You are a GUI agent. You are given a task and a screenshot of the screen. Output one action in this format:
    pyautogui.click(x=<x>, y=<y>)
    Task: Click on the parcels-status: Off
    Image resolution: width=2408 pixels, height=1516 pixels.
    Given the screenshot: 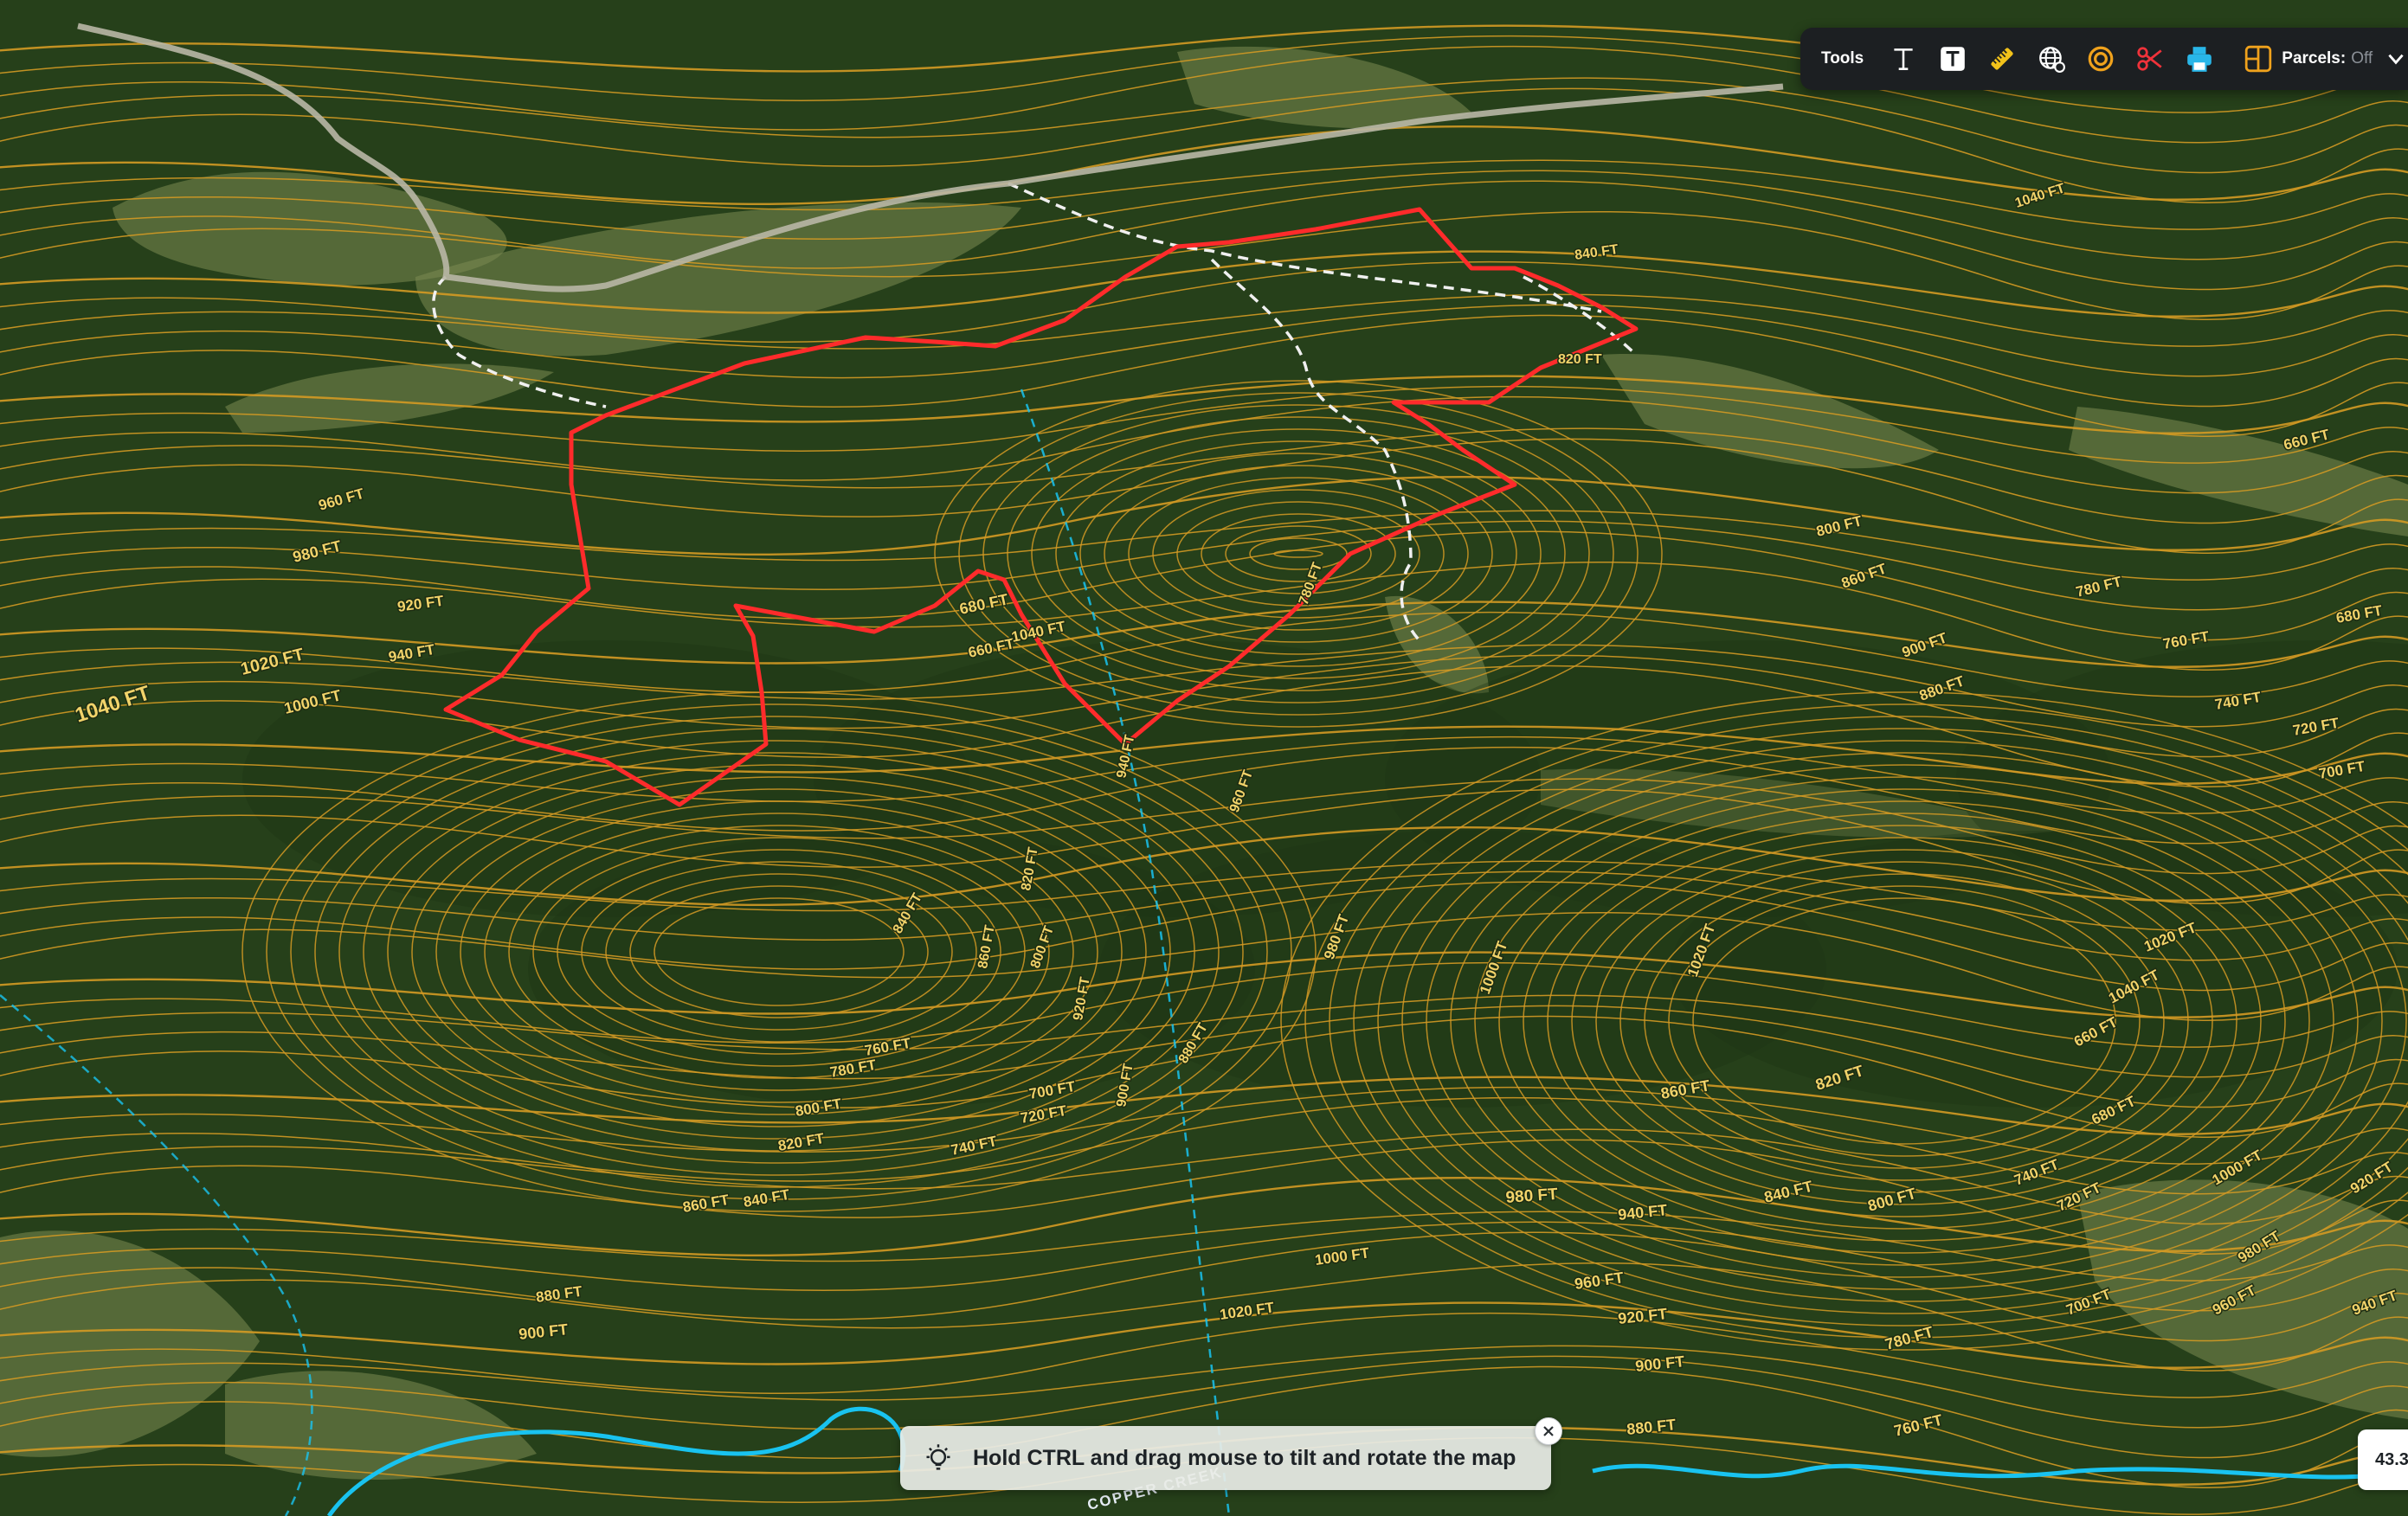 What is the action you would take?
    pyautogui.click(x=2362, y=58)
    